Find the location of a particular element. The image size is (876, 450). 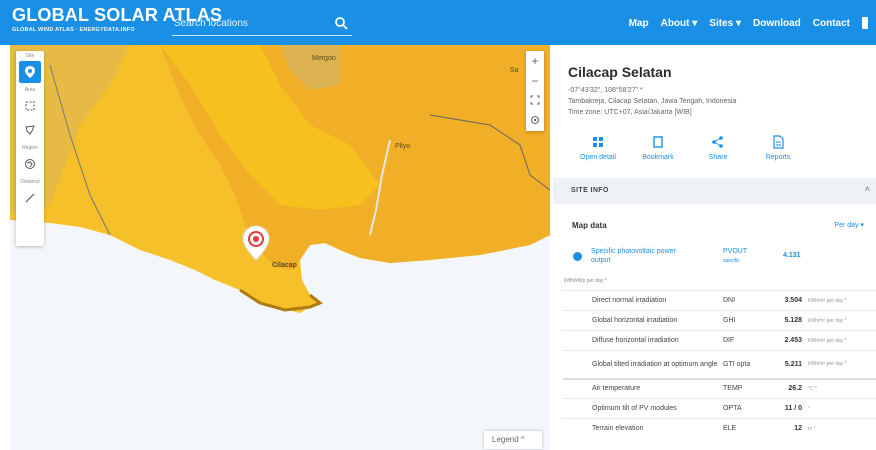

tool-polygon-button is located at coordinates (30, 130).